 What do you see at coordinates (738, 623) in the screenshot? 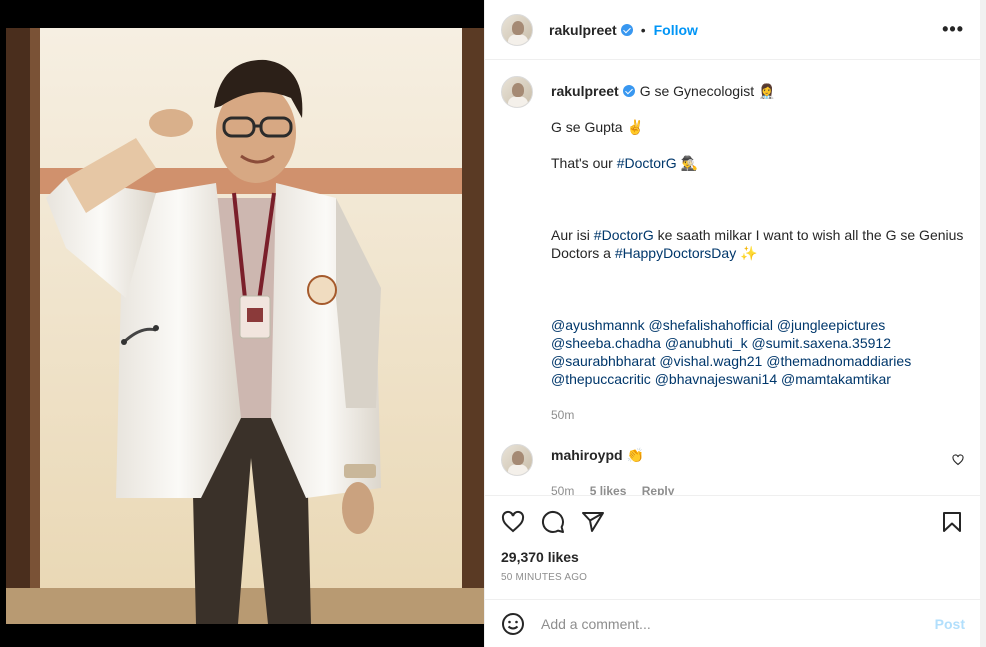
I see `comment-input` at bounding box center [738, 623].